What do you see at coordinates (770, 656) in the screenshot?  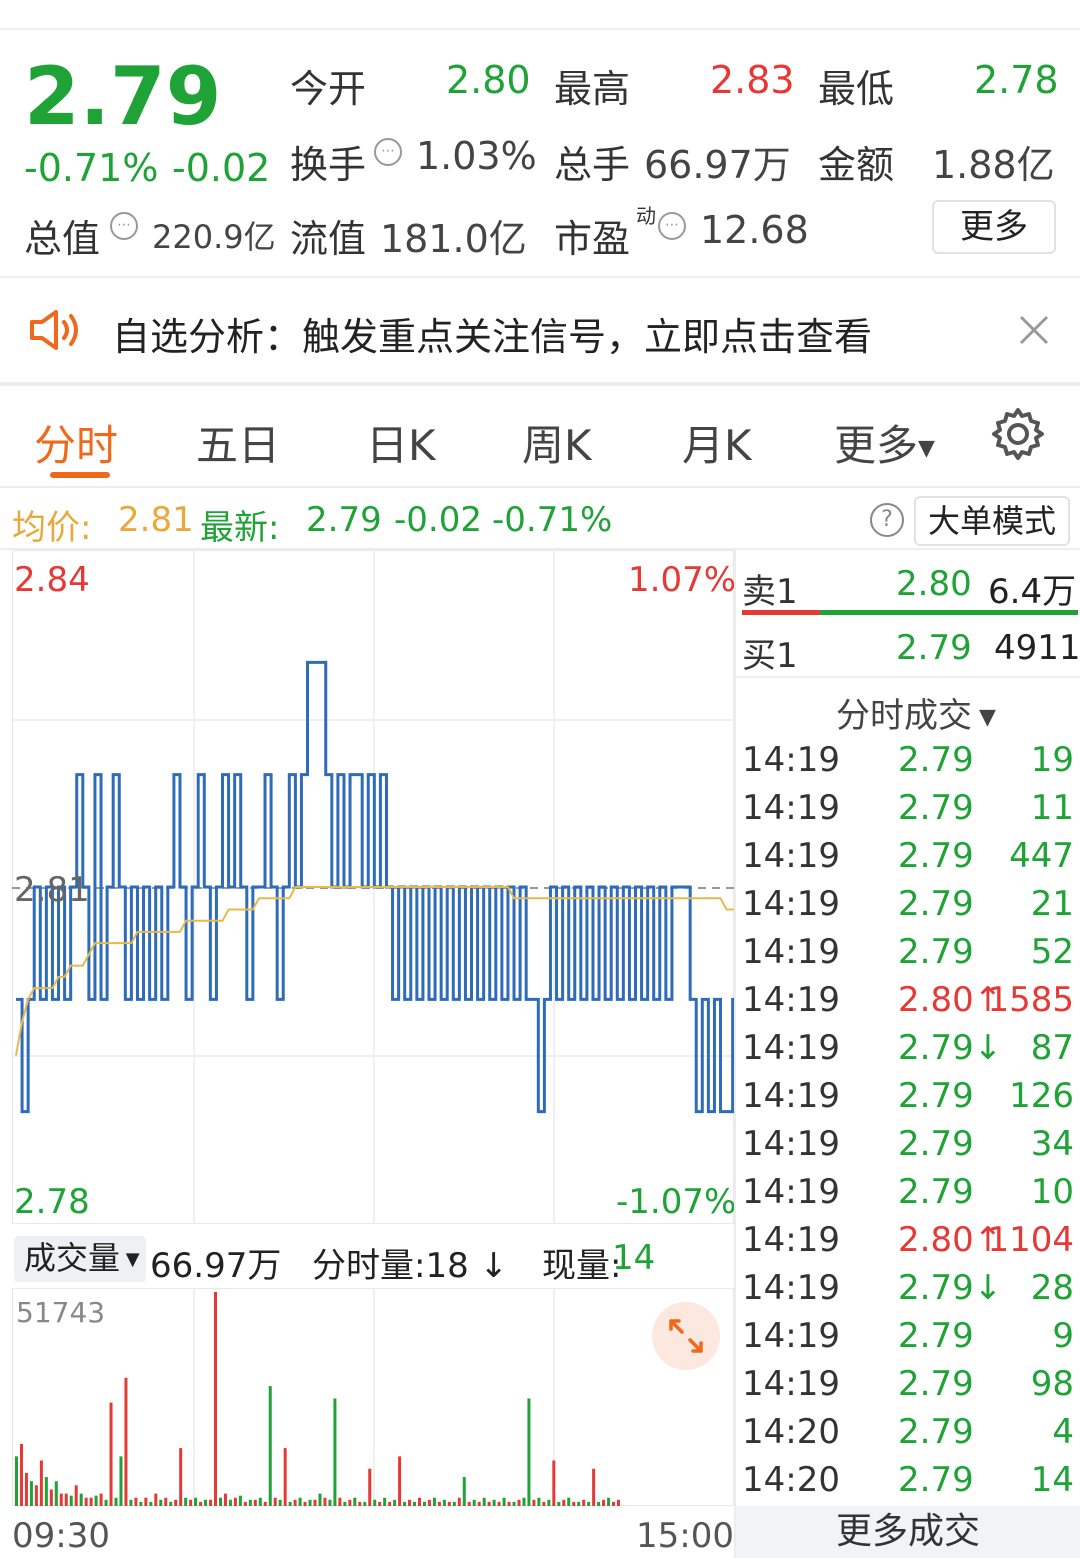 I see `buy1-label: 买1` at bounding box center [770, 656].